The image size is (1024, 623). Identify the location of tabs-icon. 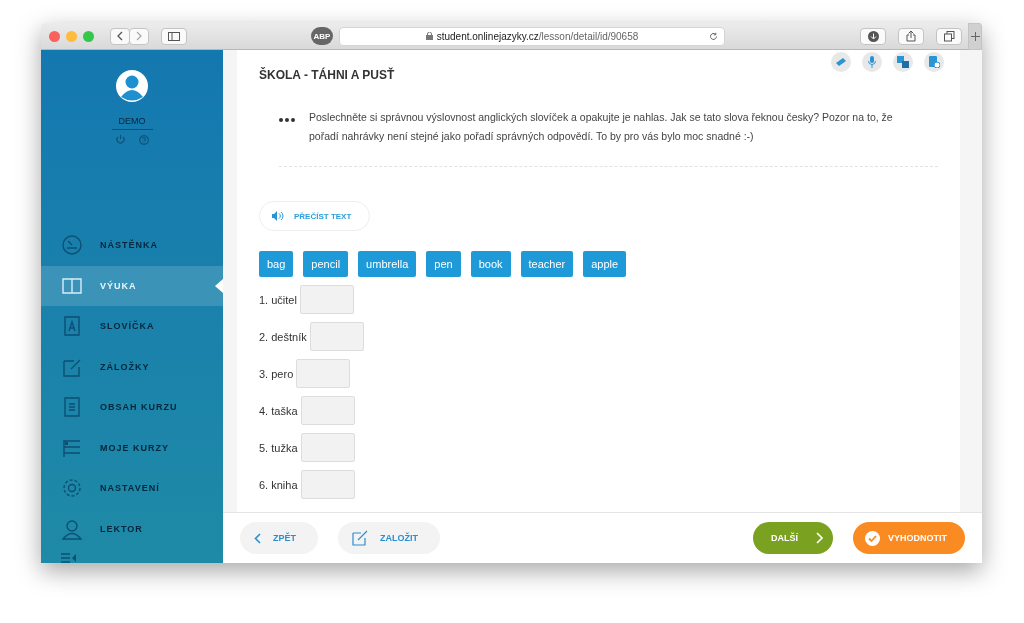
(949, 36).